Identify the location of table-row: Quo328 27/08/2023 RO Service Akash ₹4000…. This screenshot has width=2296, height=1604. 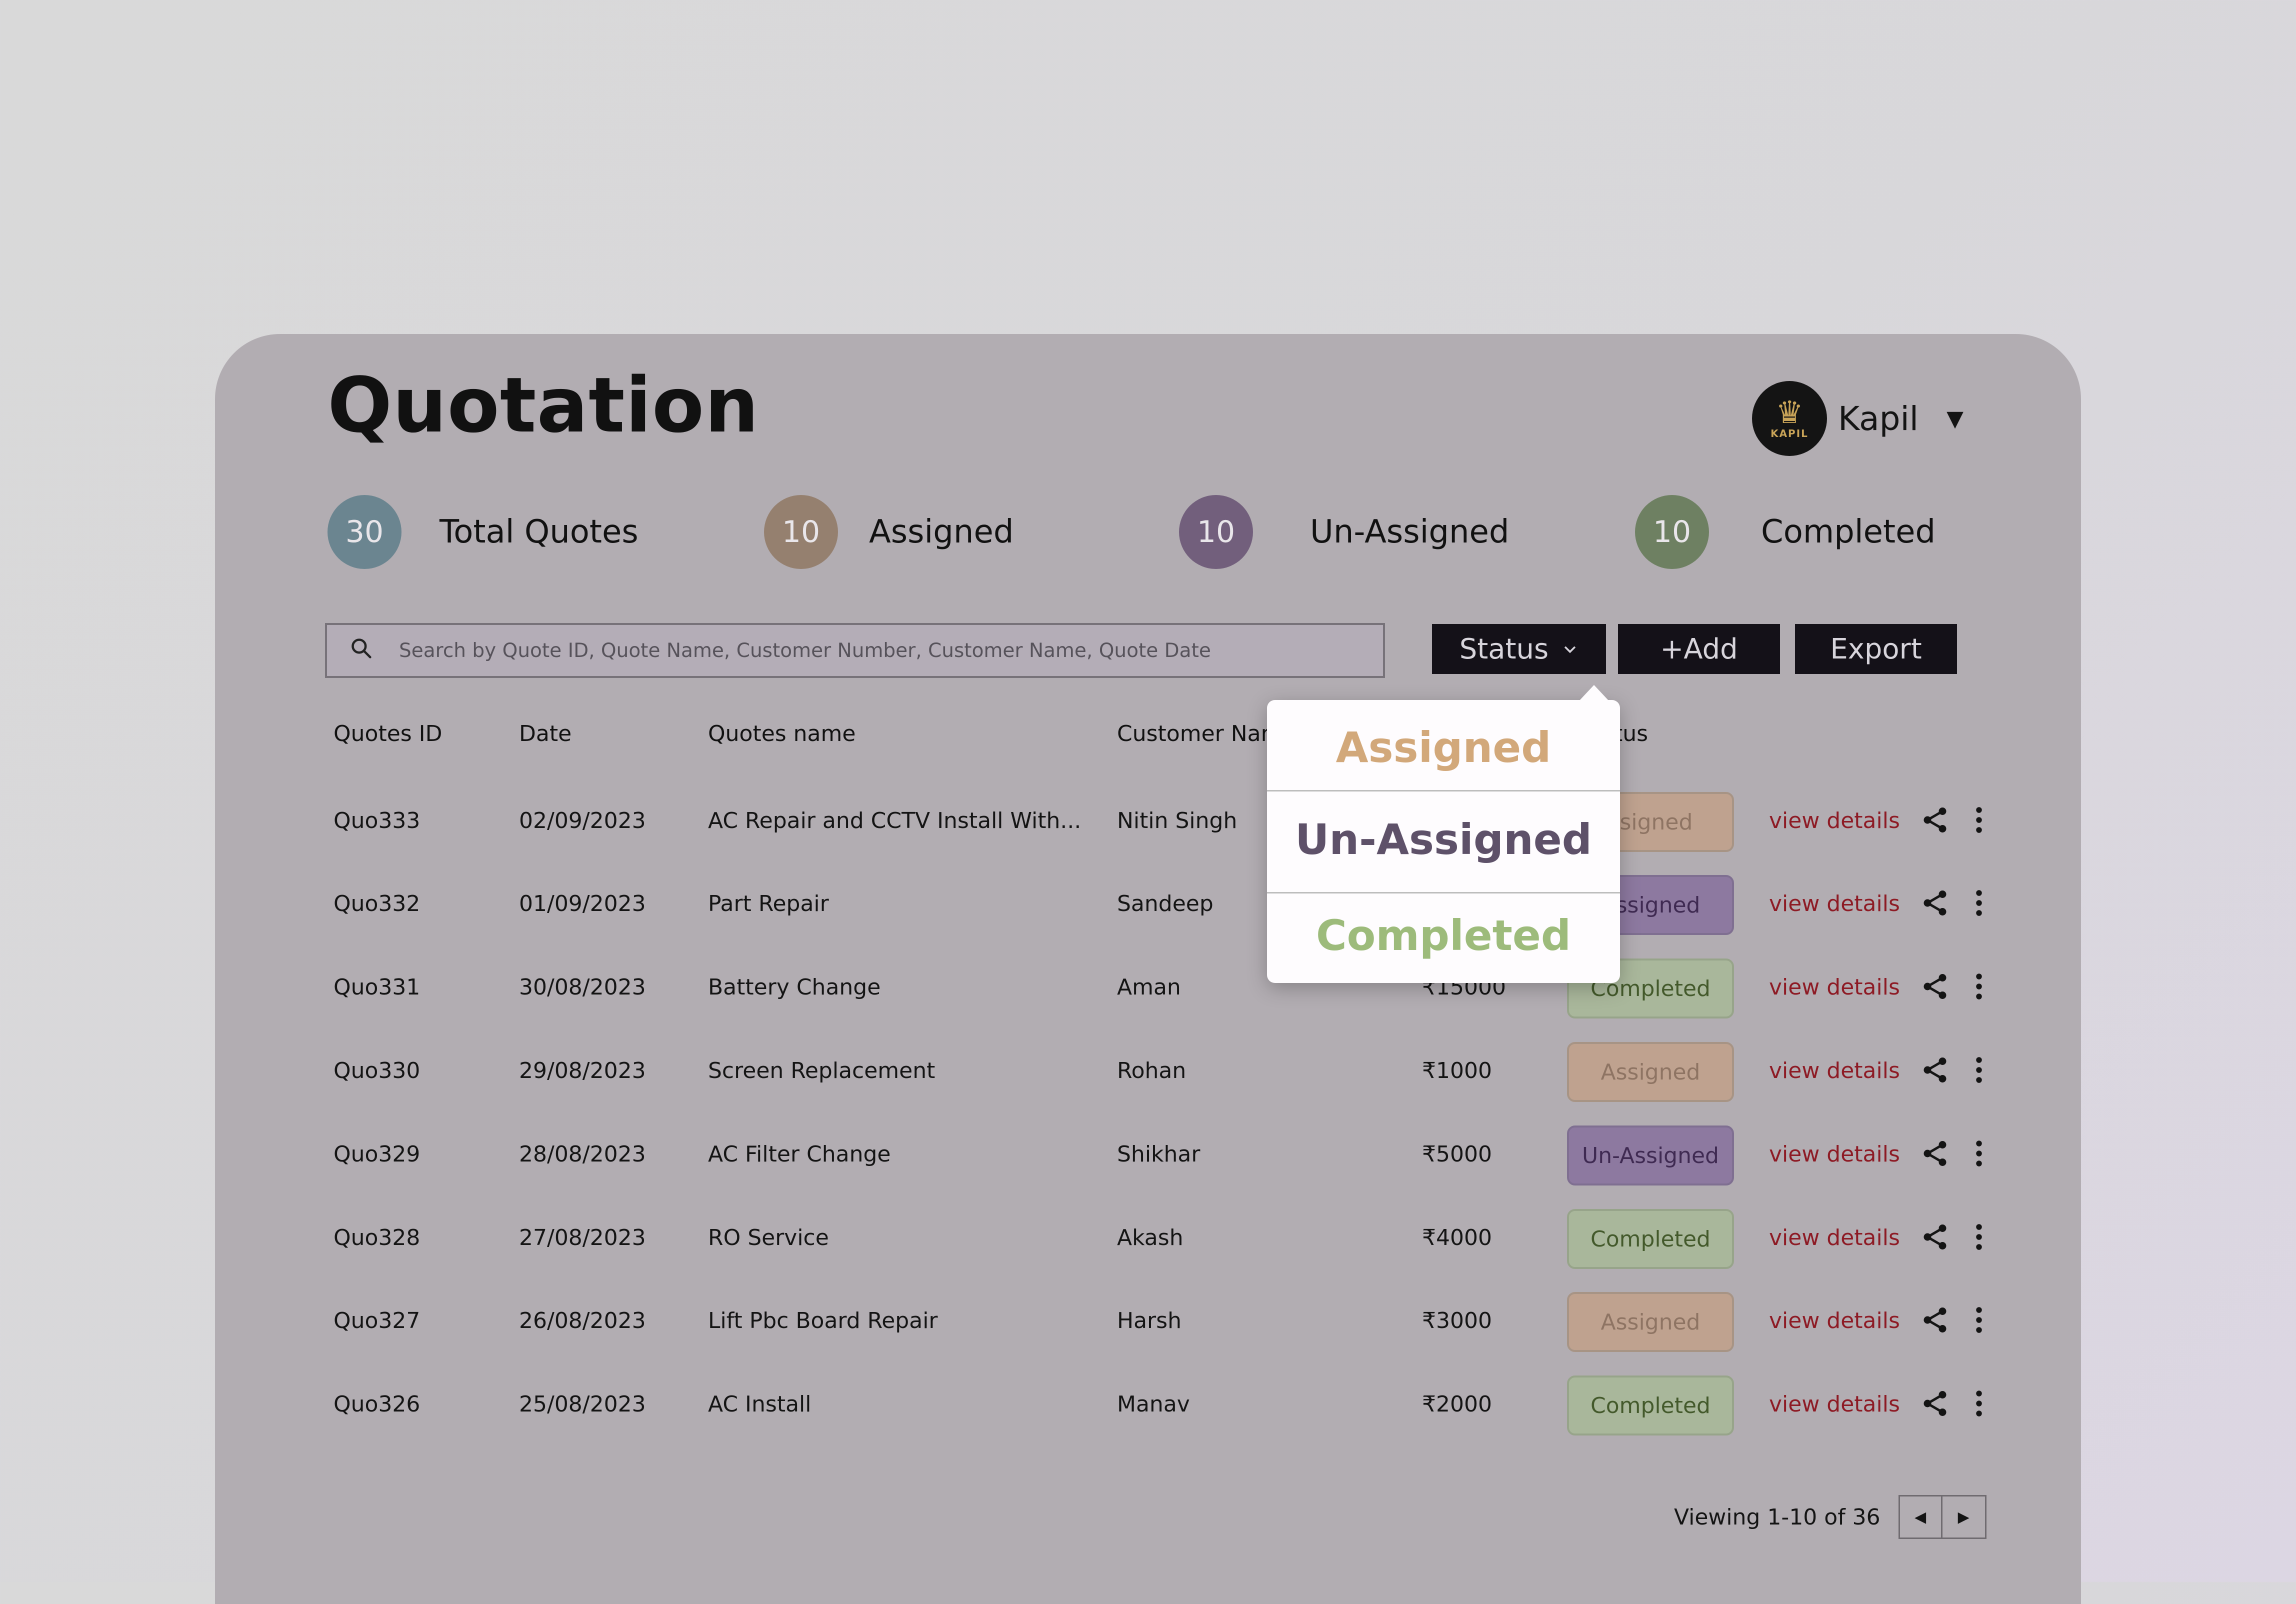
(1148, 1251).